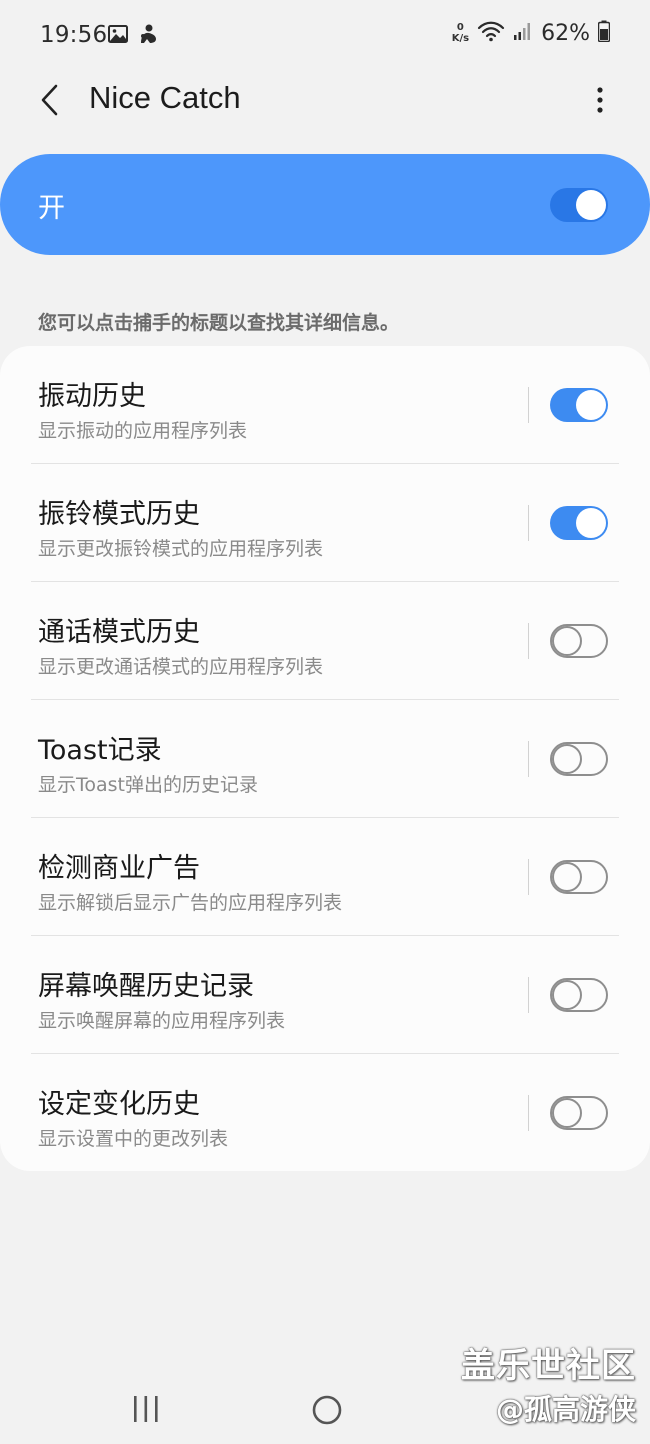 The width and height of the screenshot is (650, 1444). What do you see at coordinates (162, 1021) in the screenshot?
I see `setting-subtitle: 显示唤醒屏幕的应用程序列表` at bounding box center [162, 1021].